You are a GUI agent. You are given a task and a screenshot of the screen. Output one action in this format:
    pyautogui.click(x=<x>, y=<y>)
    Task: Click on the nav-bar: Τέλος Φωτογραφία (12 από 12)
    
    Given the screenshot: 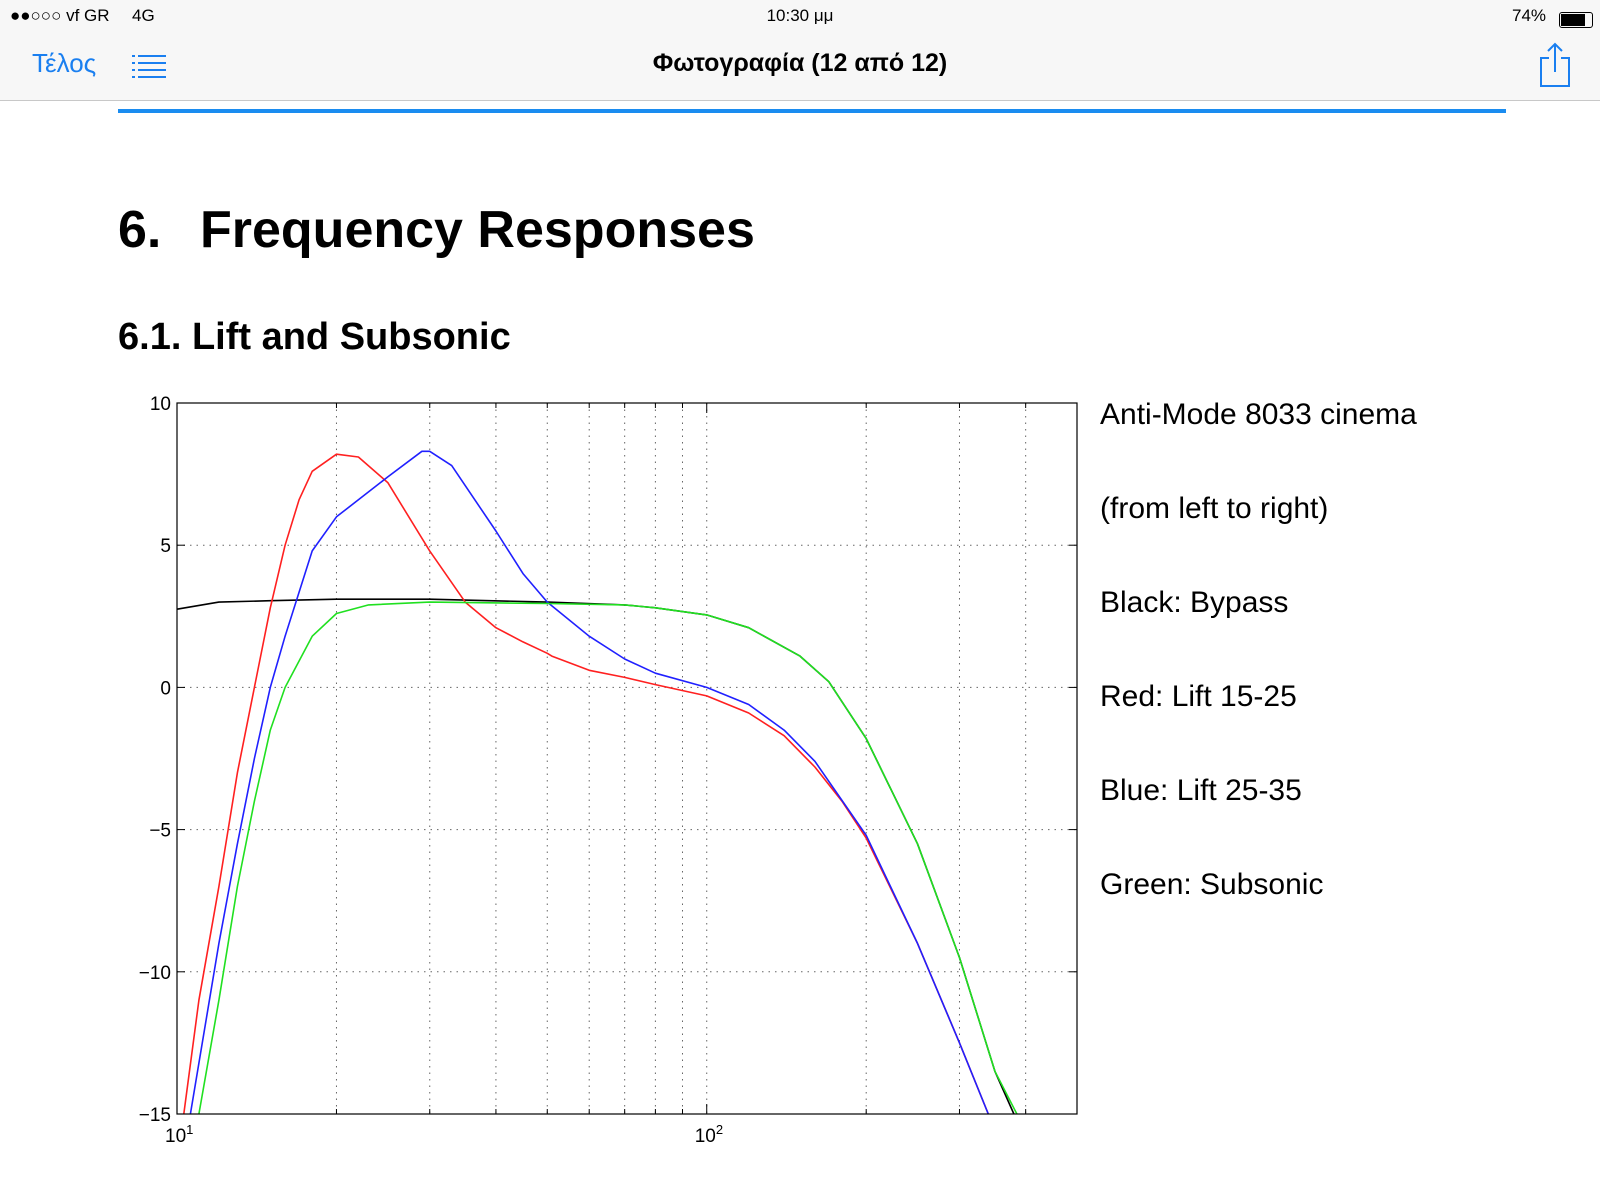 What is the action you would take?
    pyautogui.click(x=800, y=67)
    